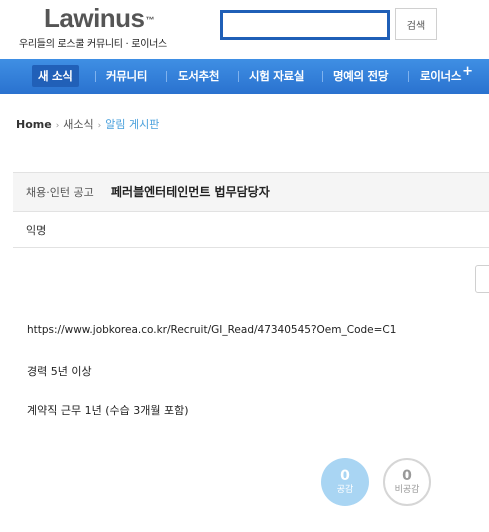 This screenshot has width=489, height=532. Describe the element at coordinates (93, 44) in the screenshot. I see `site-tagline: 우리들의 로스쿨 커뮤니티 · 로이너스` at that location.